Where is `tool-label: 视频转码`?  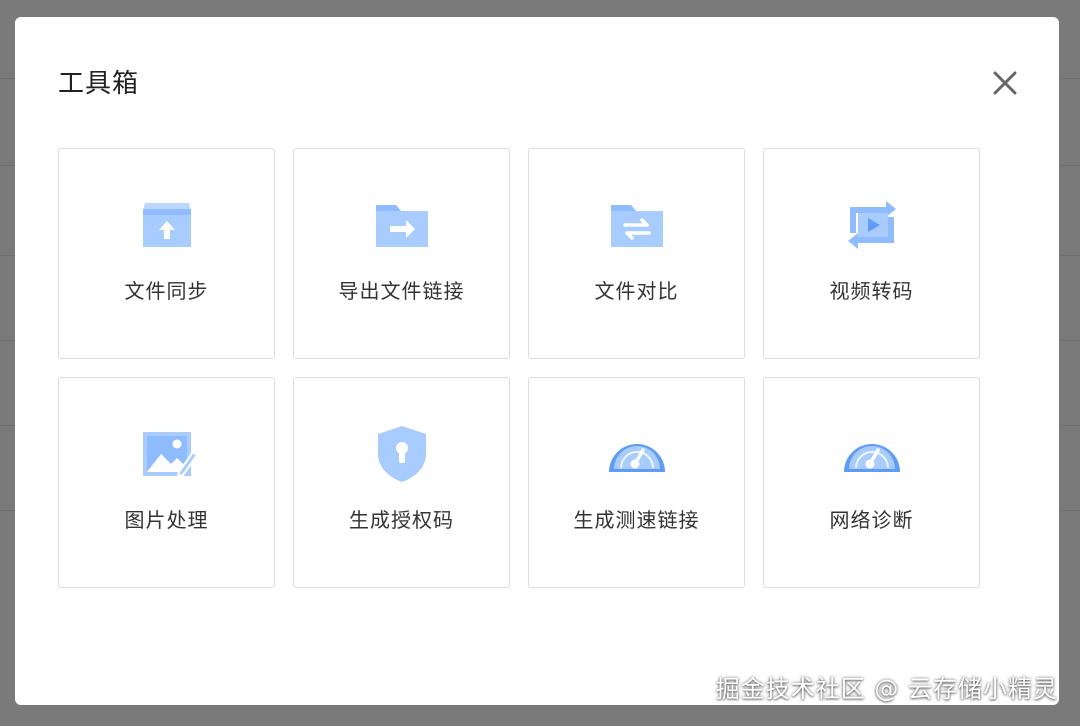 tool-label: 视频转码 is located at coordinates (871, 291).